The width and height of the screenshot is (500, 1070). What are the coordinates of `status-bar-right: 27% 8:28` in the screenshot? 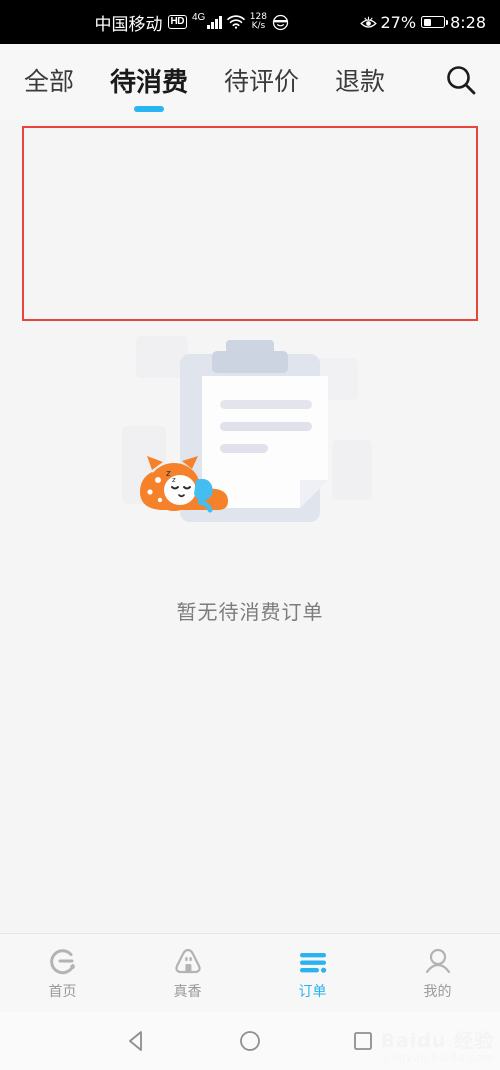 It's located at (422, 22).